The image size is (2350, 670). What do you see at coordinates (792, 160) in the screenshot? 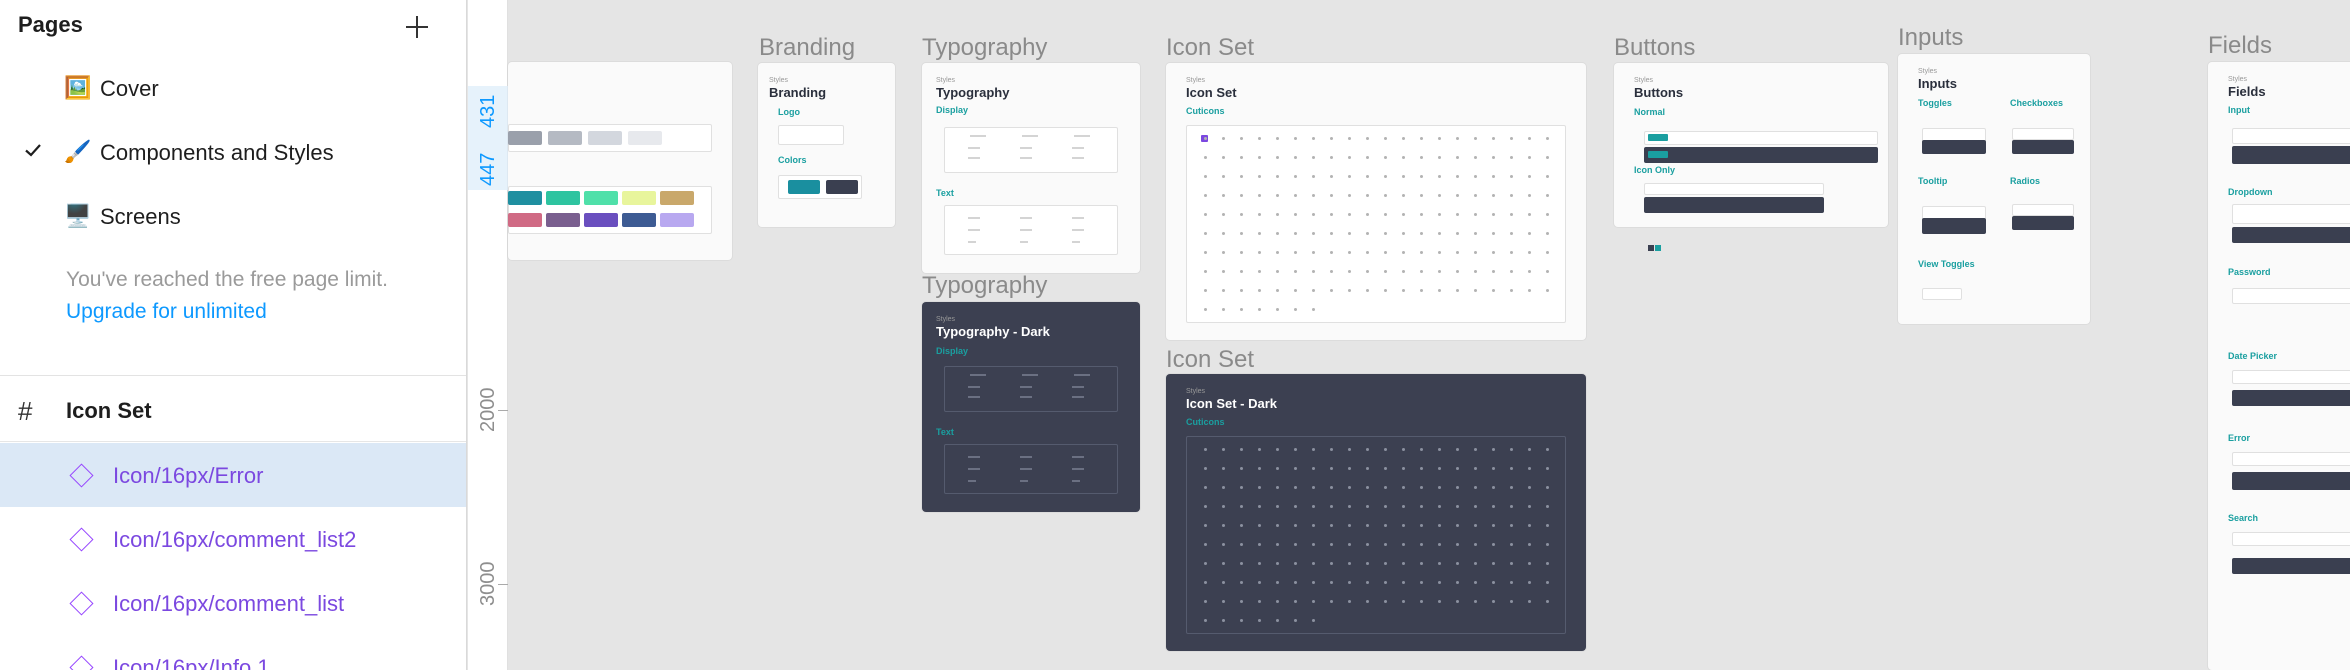
I see `frame-section: Colors` at bounding box center [792, 160].